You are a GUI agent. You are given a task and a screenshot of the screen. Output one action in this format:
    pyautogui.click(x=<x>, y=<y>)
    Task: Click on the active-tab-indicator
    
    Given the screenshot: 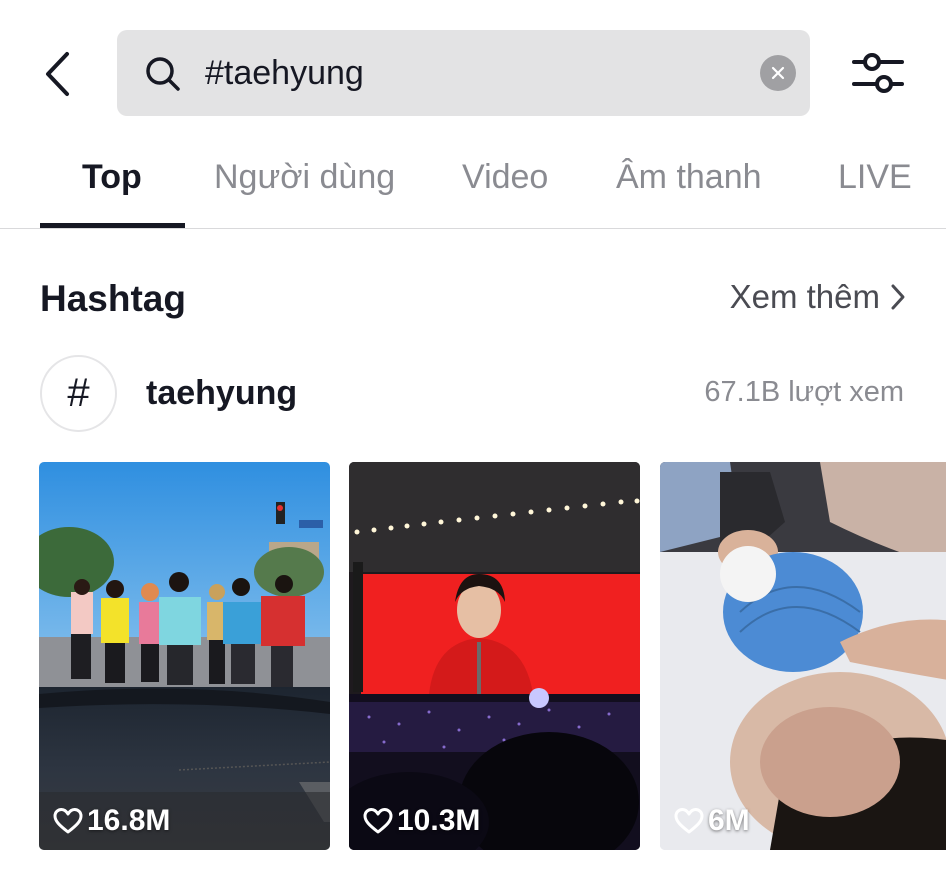 What is the action you would take?
    pyautogui.click(x=112, y=225)
    